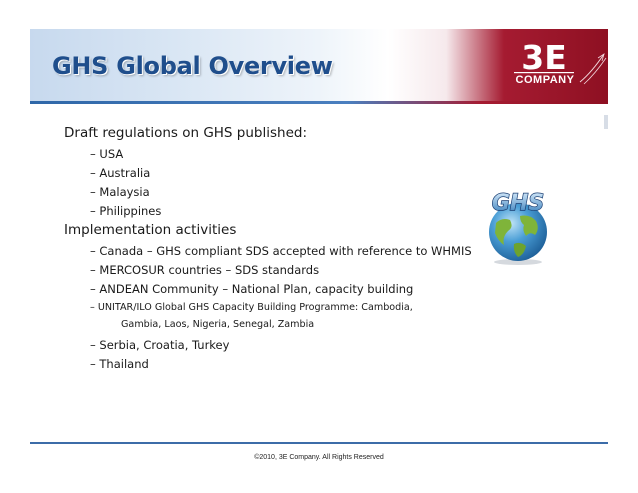  What do you see at coordinates (319, 457) in the screenshot?
I see `footer-copyright: ©2010, 3E Company. All Rights Reserved` at bounding box center [319, 457].